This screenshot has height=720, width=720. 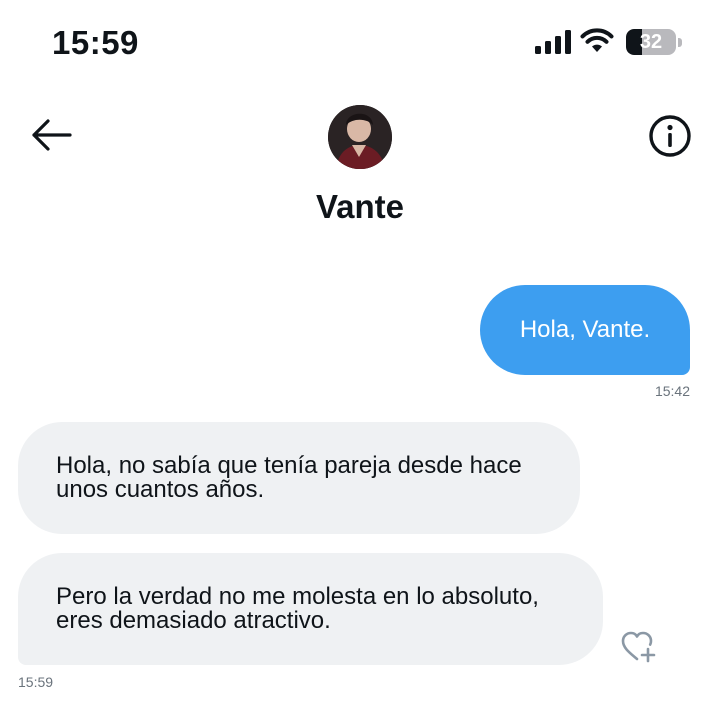 I want to click on wifi-icon, so click(x=597, y=40).